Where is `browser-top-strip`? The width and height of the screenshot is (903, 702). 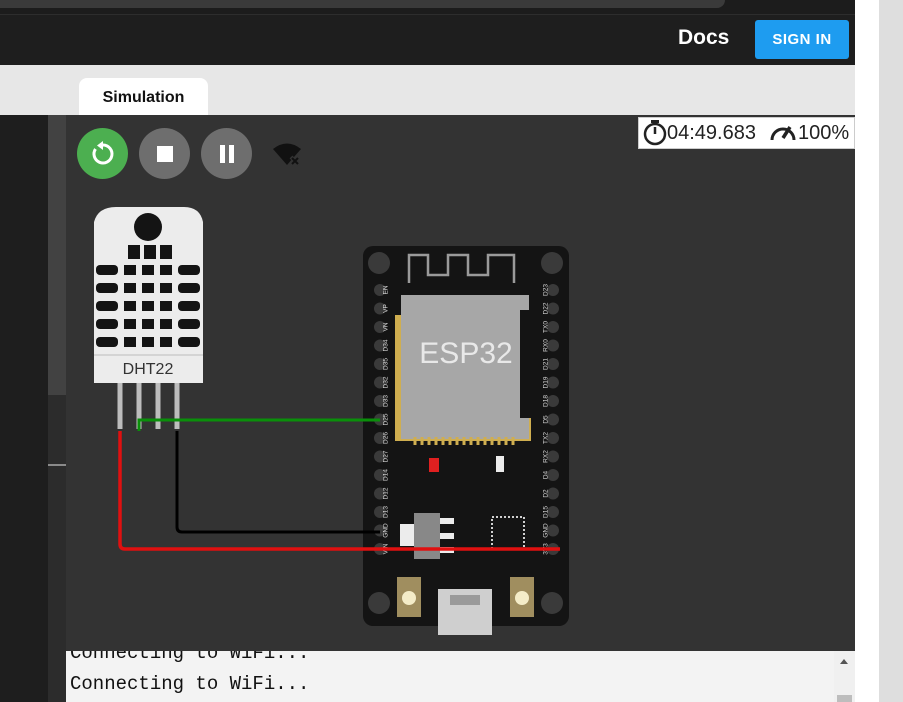 browser-top-strip is located at coordinates (427, 7).